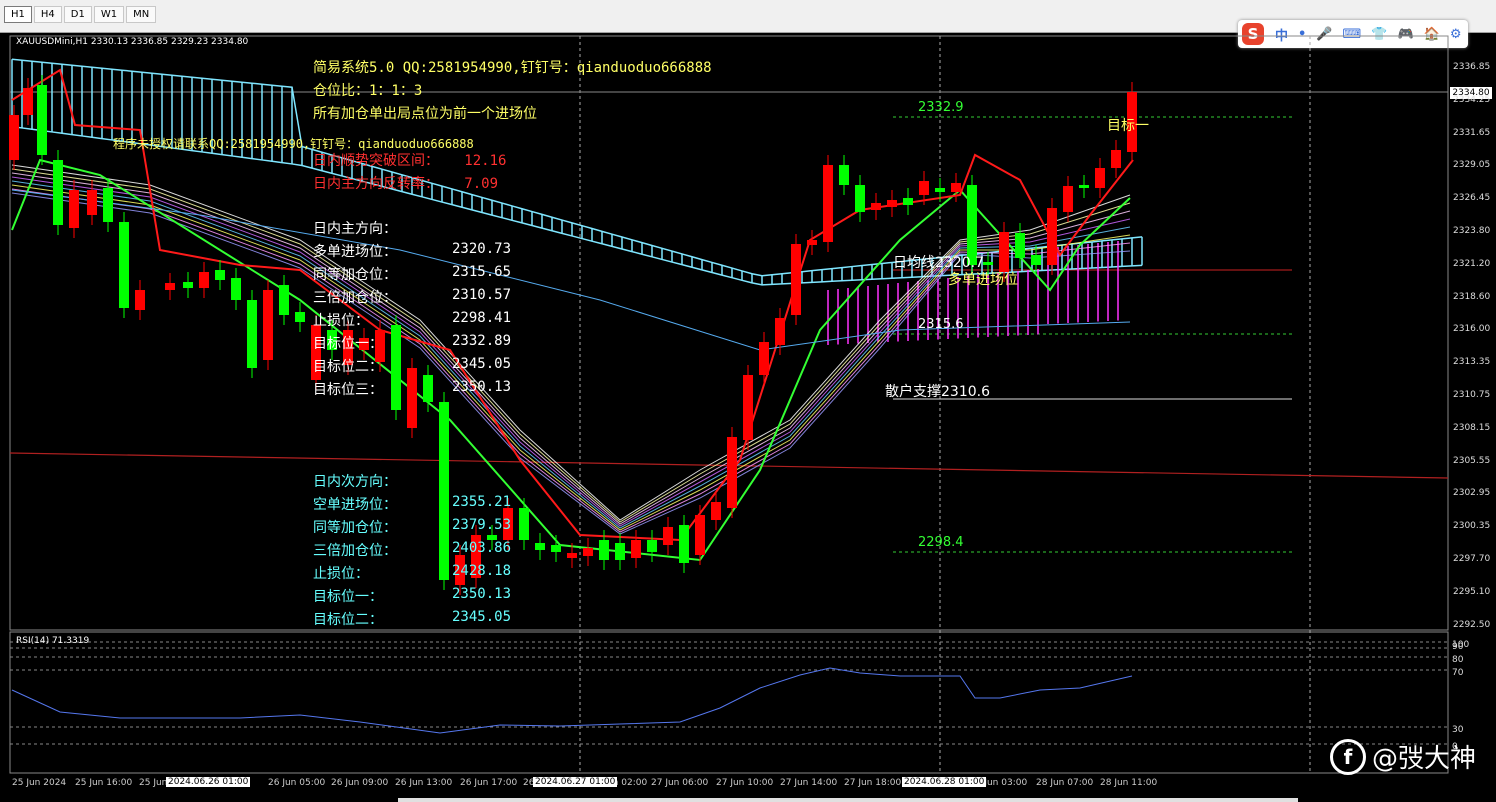  Describe the element at coordinates (77, 14) in the screenshot. I see `timeframe-d1-button: D1` at that location.